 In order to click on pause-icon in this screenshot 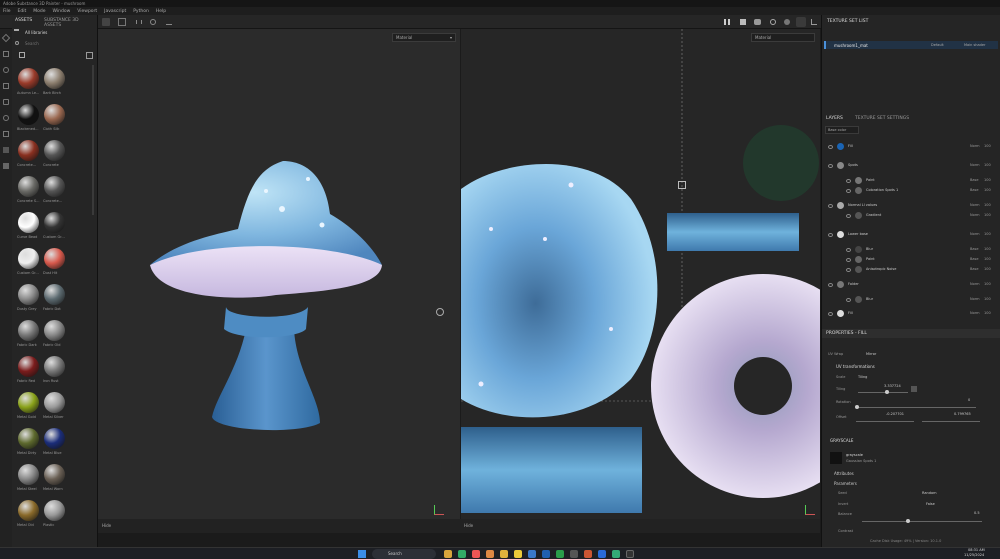, I will do `click(727, 22)`.